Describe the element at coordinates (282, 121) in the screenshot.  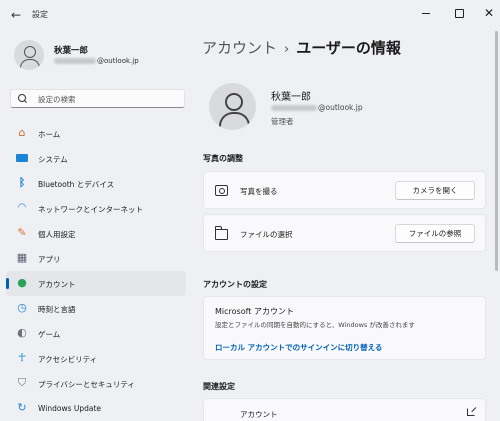
I see `profile-role: 管理者` at that location.